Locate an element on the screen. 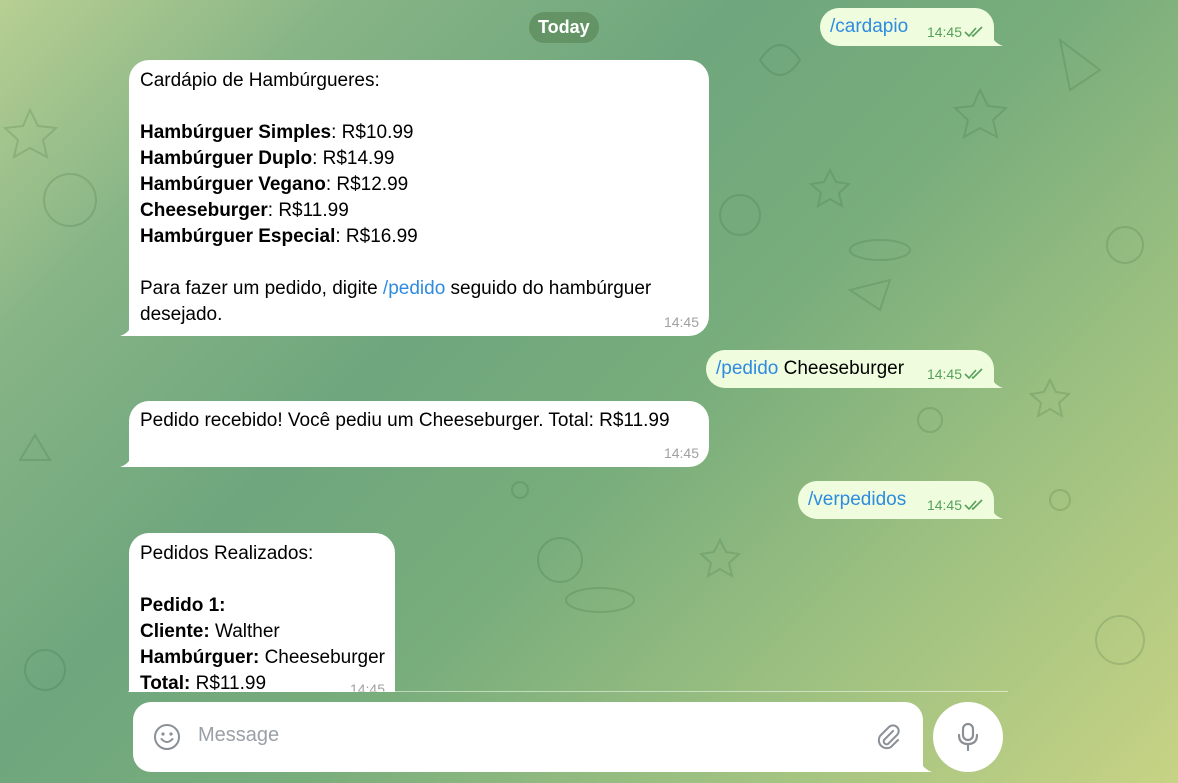 The height and width of the screenshot is (783, 1178). menu-item: Cheeseburger: R$11.99 is located at coordinates (244, 210).